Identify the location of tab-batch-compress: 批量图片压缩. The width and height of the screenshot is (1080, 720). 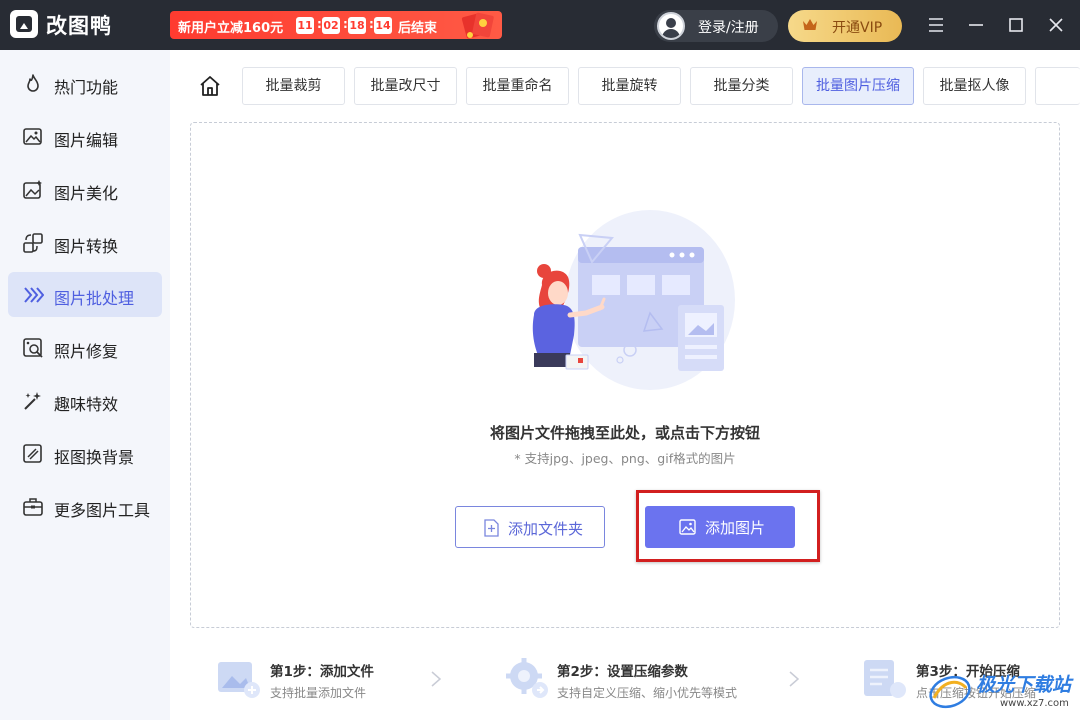
(858, 86).